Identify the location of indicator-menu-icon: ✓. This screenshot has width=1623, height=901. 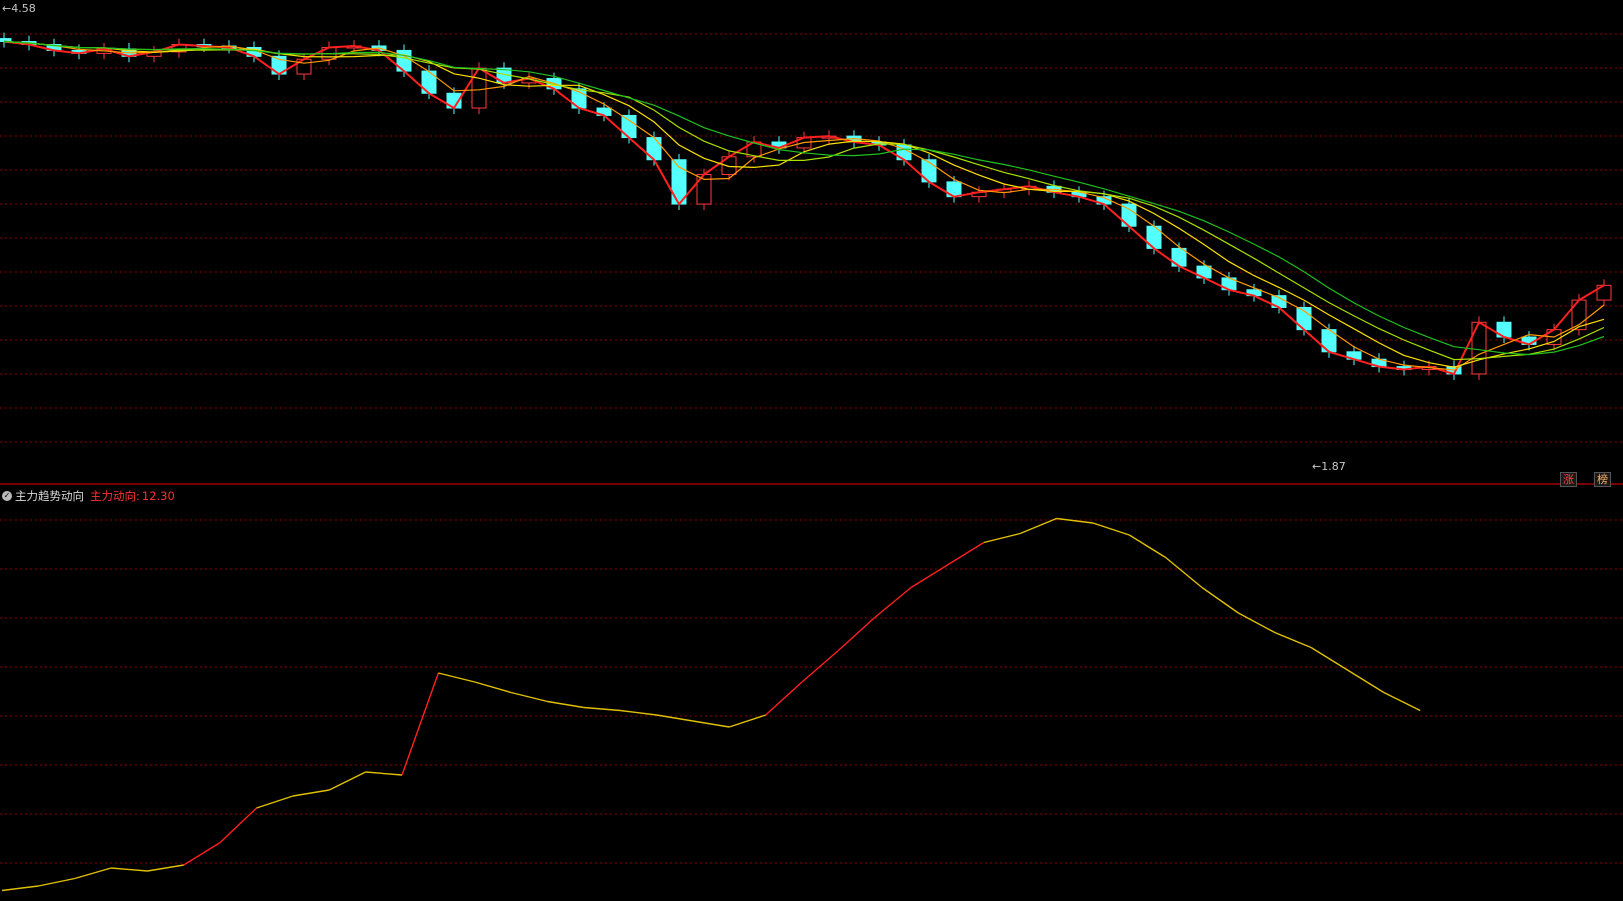
(7, 496).